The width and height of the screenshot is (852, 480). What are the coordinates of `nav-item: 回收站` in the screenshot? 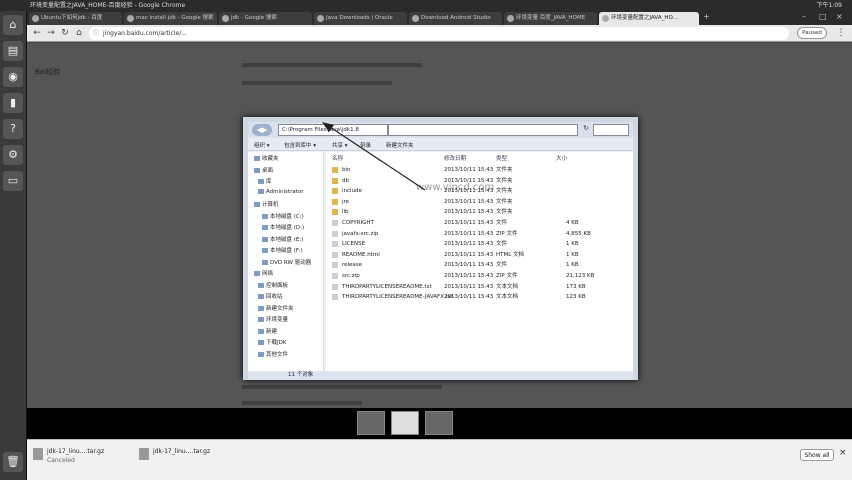 It's located at (270, 296).